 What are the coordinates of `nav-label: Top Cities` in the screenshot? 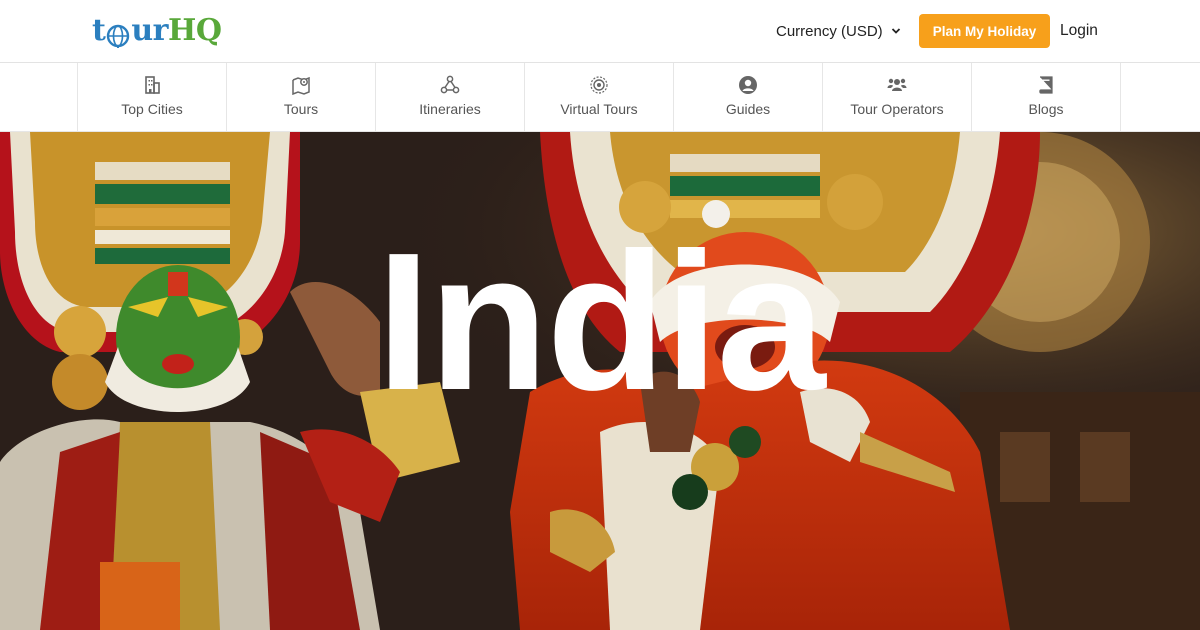 It's located at (152, 109).